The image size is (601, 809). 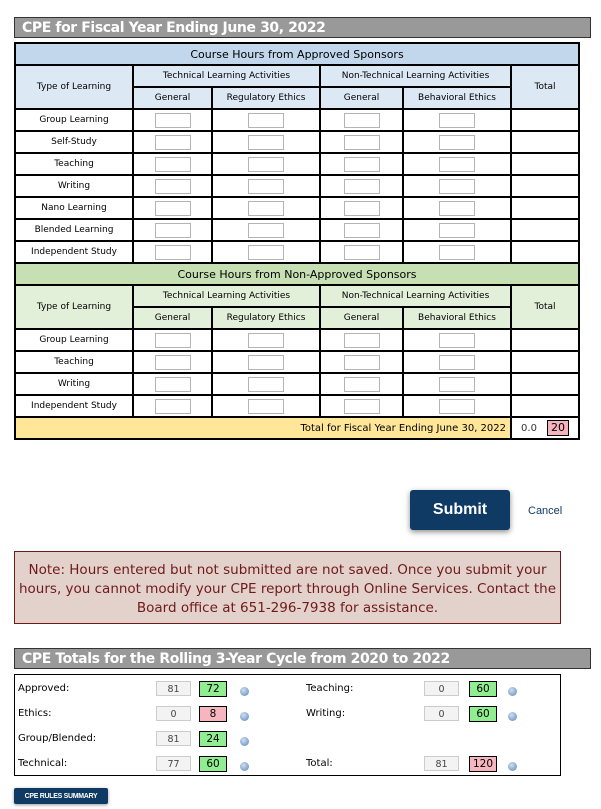 What do you see at coordinates (557, 428) in the screenshot?
I see `fiscal-total-required: 20` at bounding box center [557, 428].